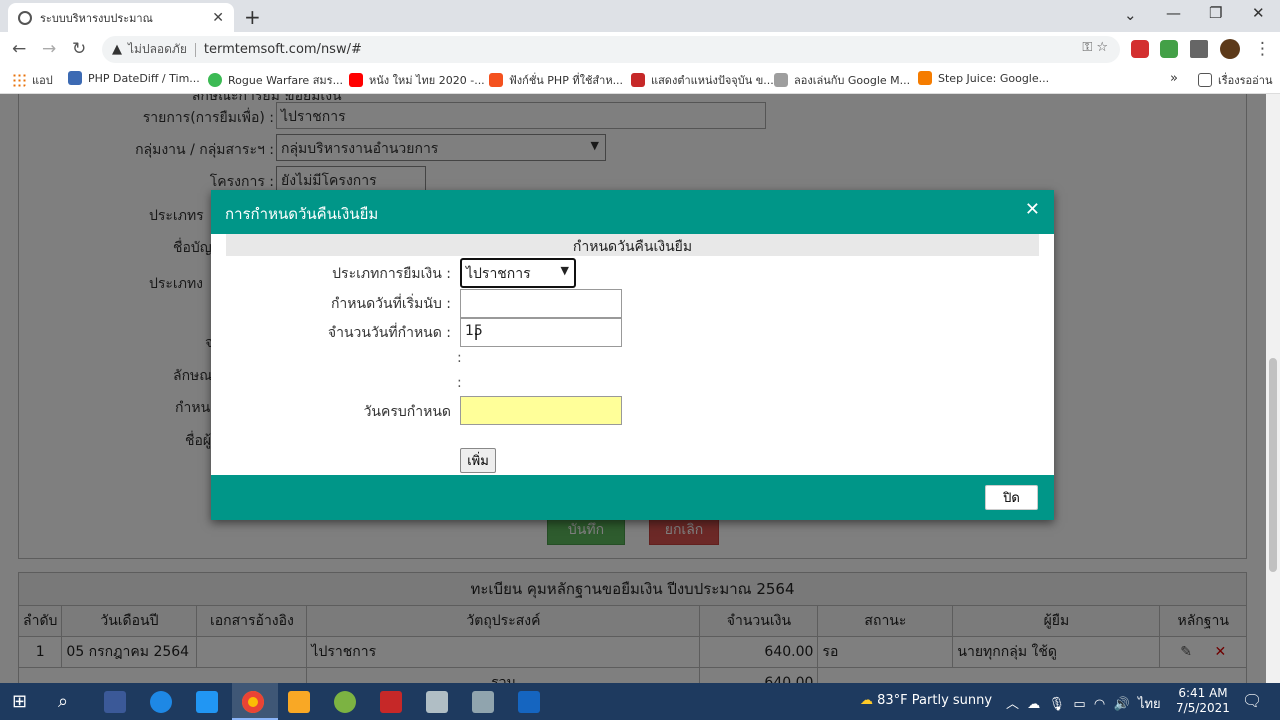 The width and height of the screenshot is (1280, 720). What do you see at coordinates (115, 702) in the screenshot?
I see `store-icon` at bounding box center [115, 702].